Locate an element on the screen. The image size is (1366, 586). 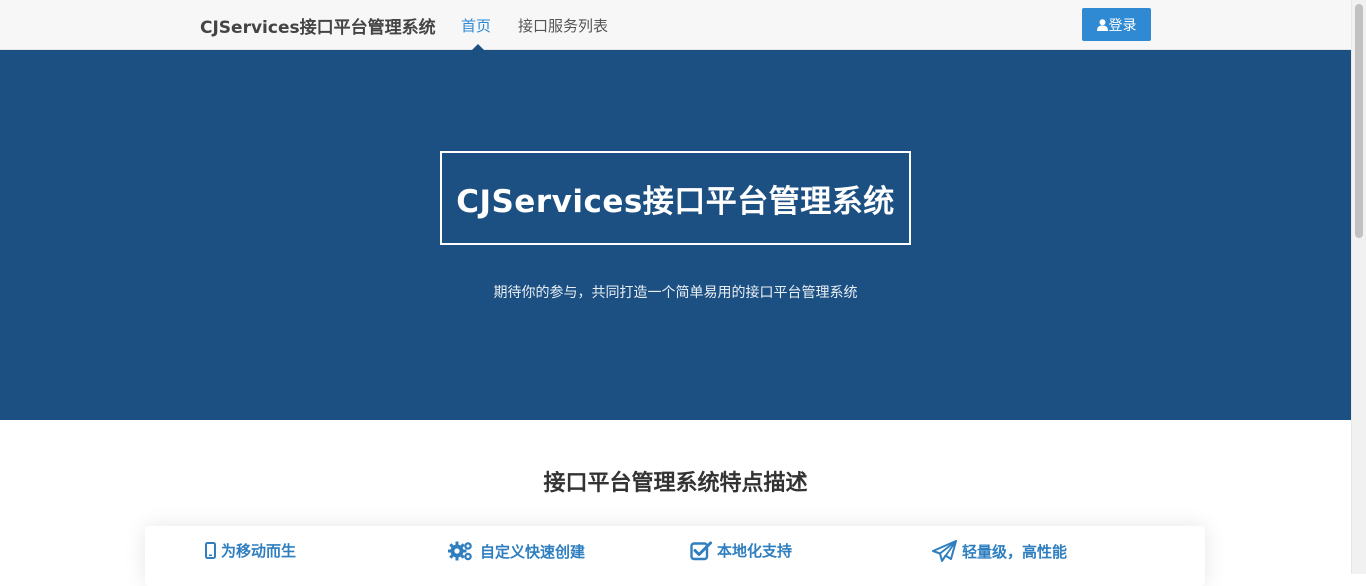
page-scrollbar is located at coordinates (1358, 287).